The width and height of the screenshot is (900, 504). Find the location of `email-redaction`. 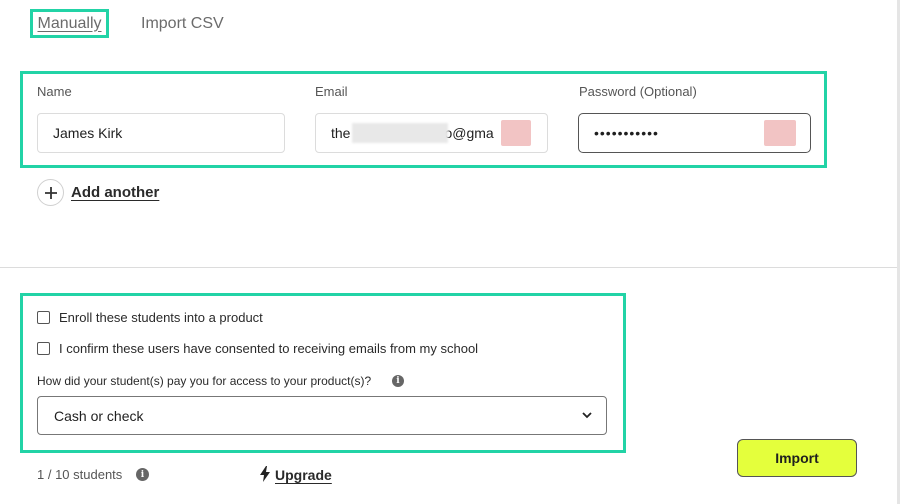

email-redaction is located at coordinates (400, 133).